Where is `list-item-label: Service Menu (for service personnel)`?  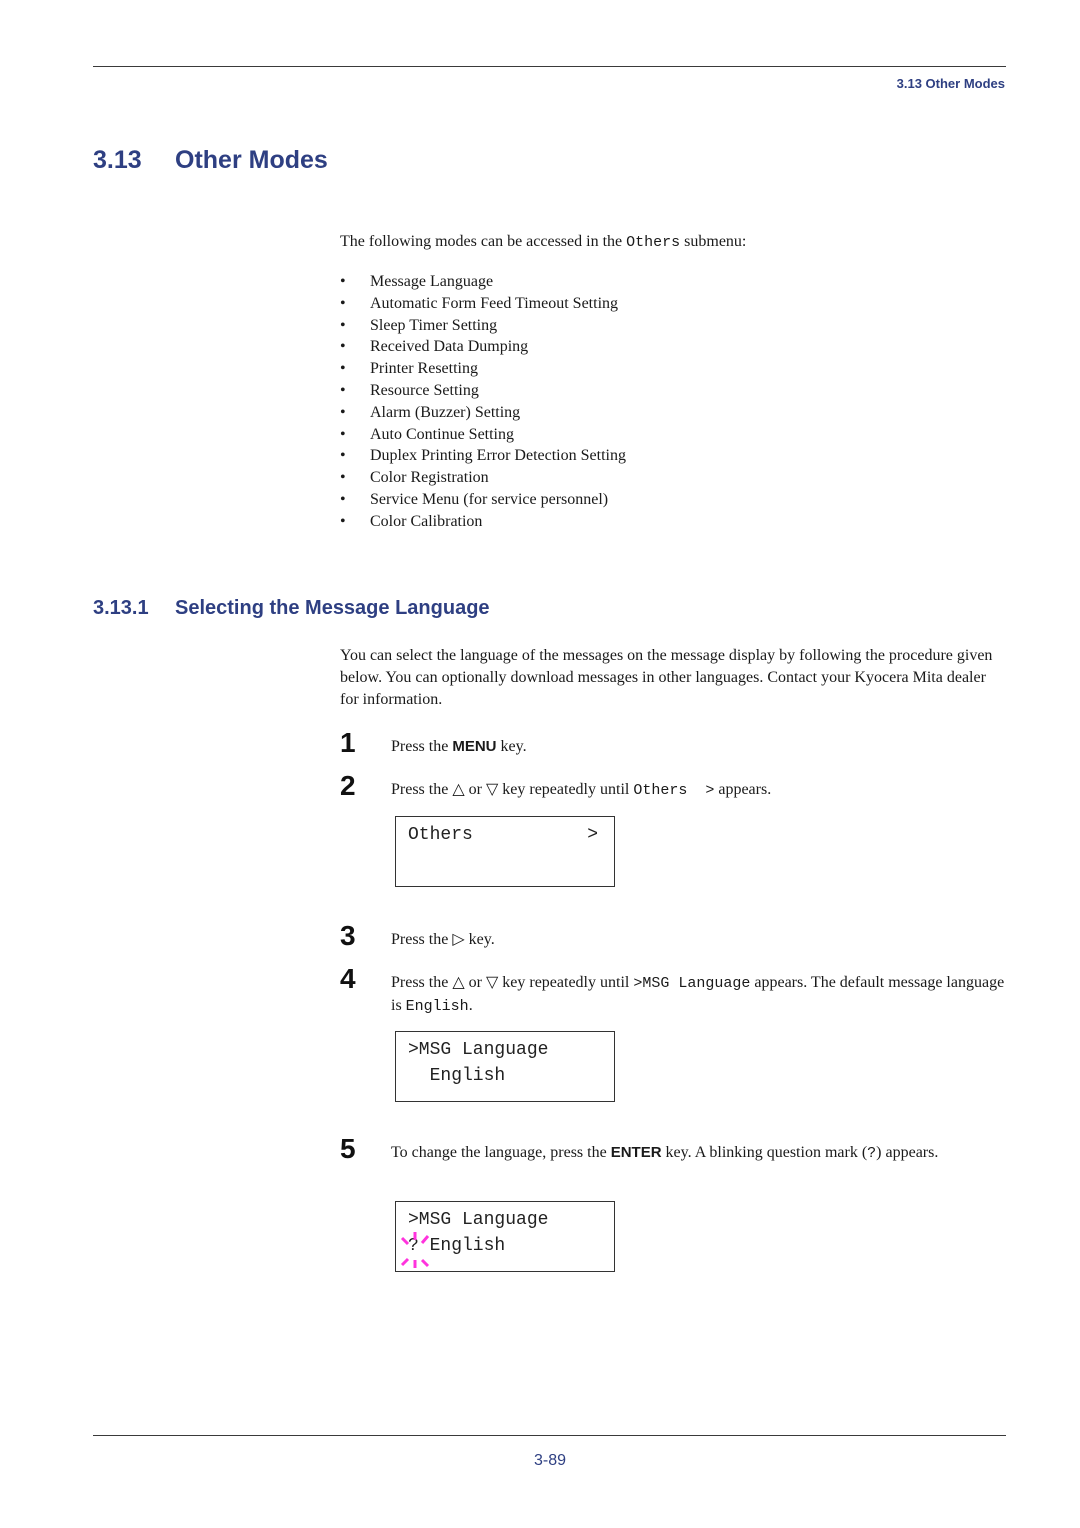
list-item-label: Service Menu (for service personnel) is located at coordinates (489, 499).